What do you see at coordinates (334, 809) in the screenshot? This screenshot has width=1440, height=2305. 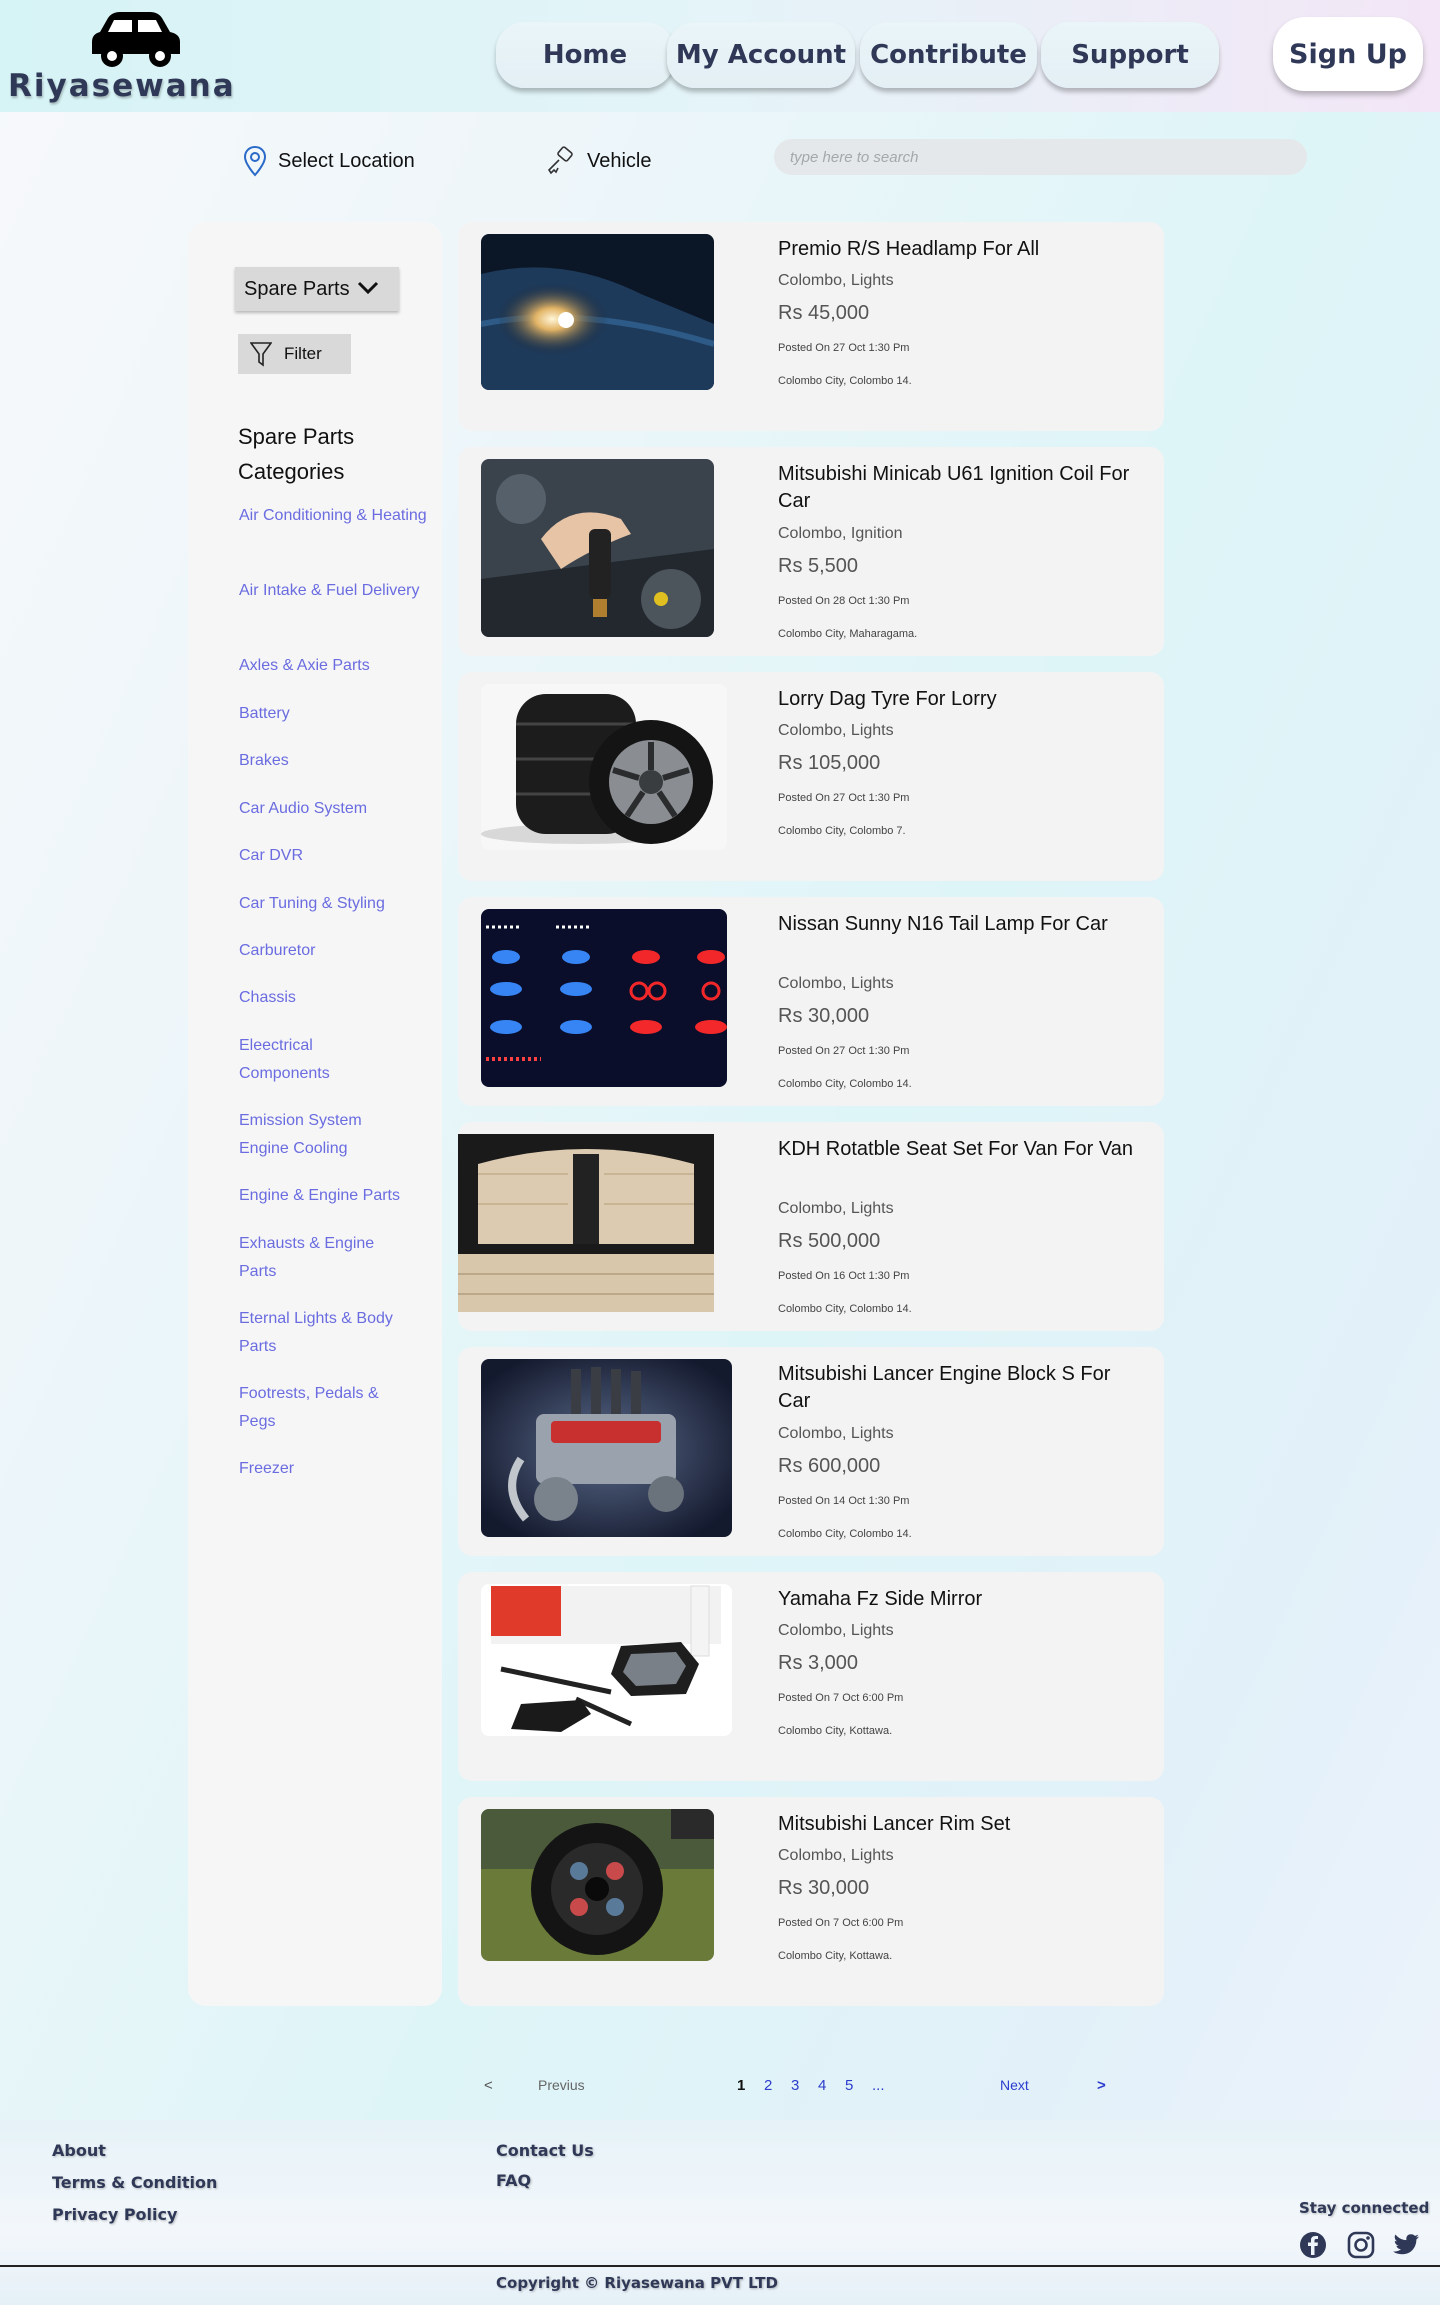 I see `category-item: Car Audio System` at bounding box center [334, 809].